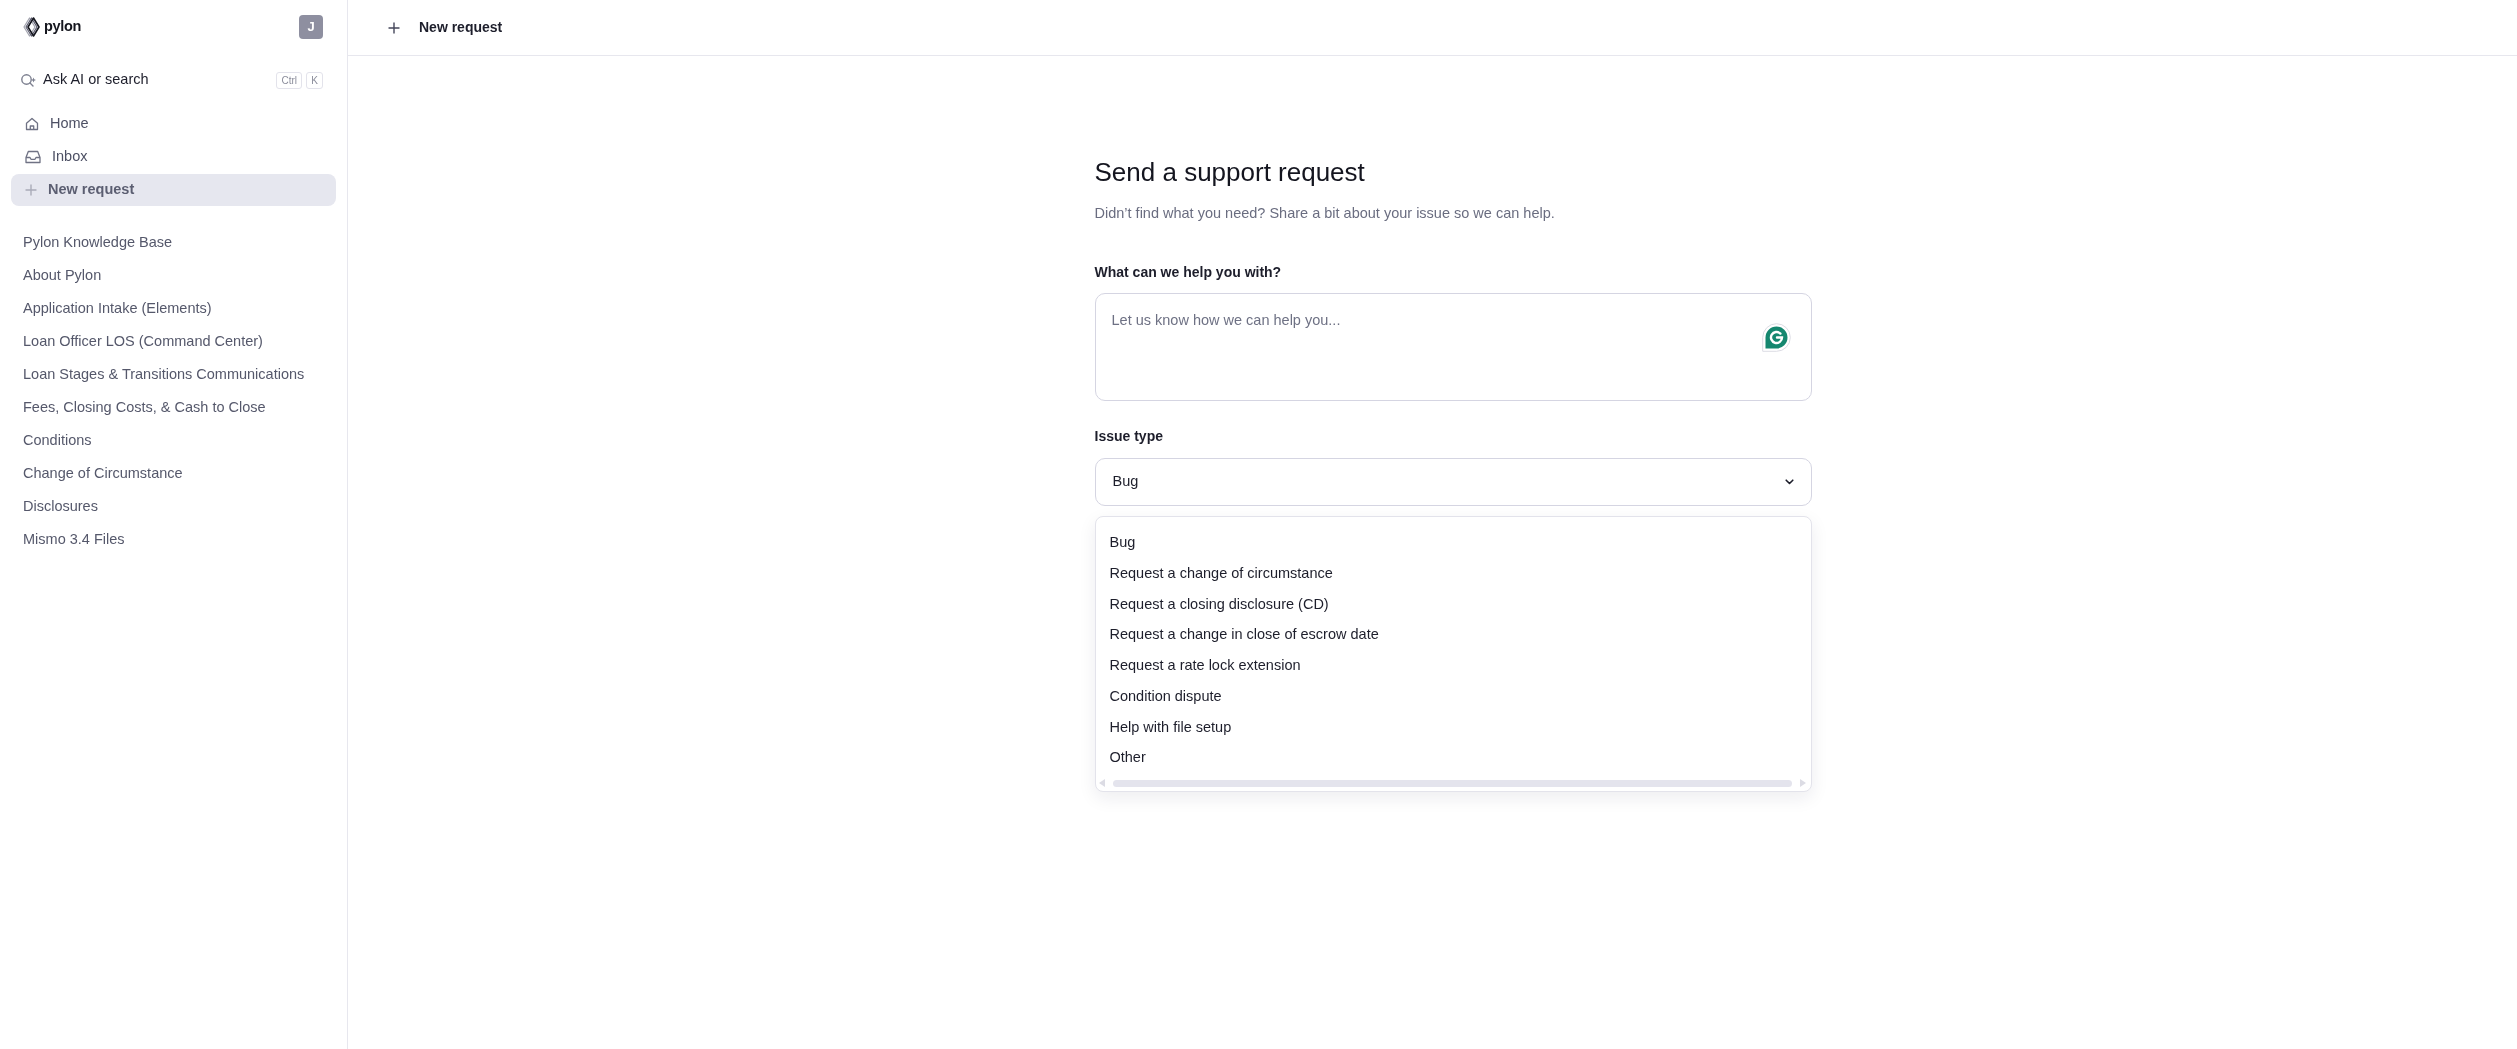 Image resolution: width=2517 pixels, height=1049 pixels. Describe the element at coordinates (54, 506) in the screenshot. I see `sidebar-link: Disclosures` at that location.